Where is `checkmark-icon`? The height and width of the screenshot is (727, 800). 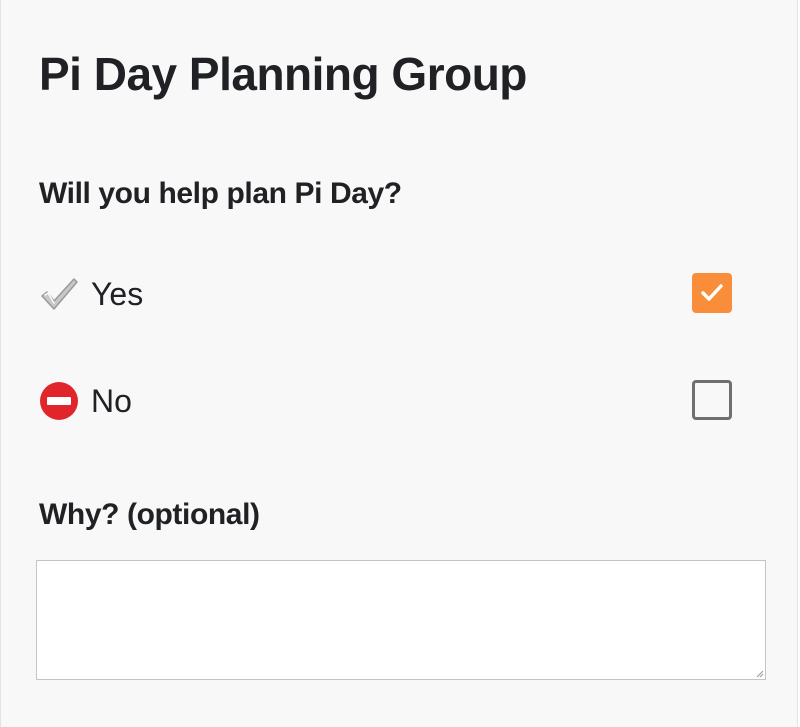
checkmark-icon is located at coordinates (712, 292).